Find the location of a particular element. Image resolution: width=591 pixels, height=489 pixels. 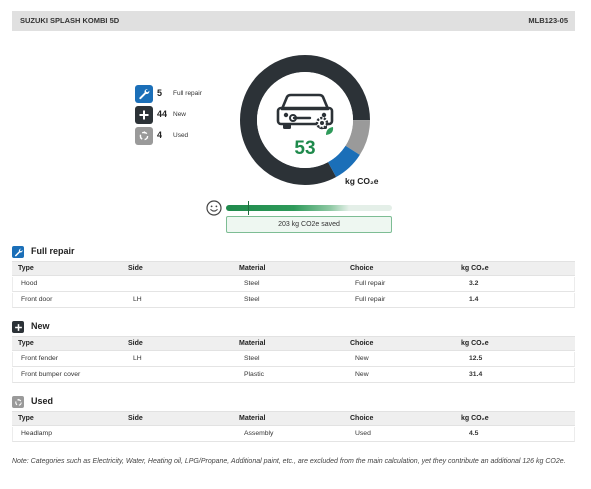

section-title: Full repair is located at coordinates (53, 251).